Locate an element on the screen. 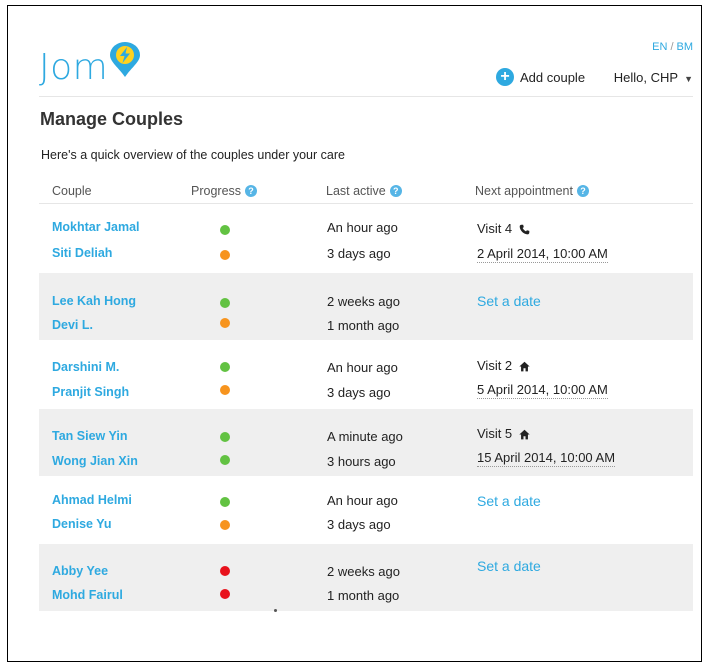  appointment-visit: Visit 2 is located at coordinates (503, 365).